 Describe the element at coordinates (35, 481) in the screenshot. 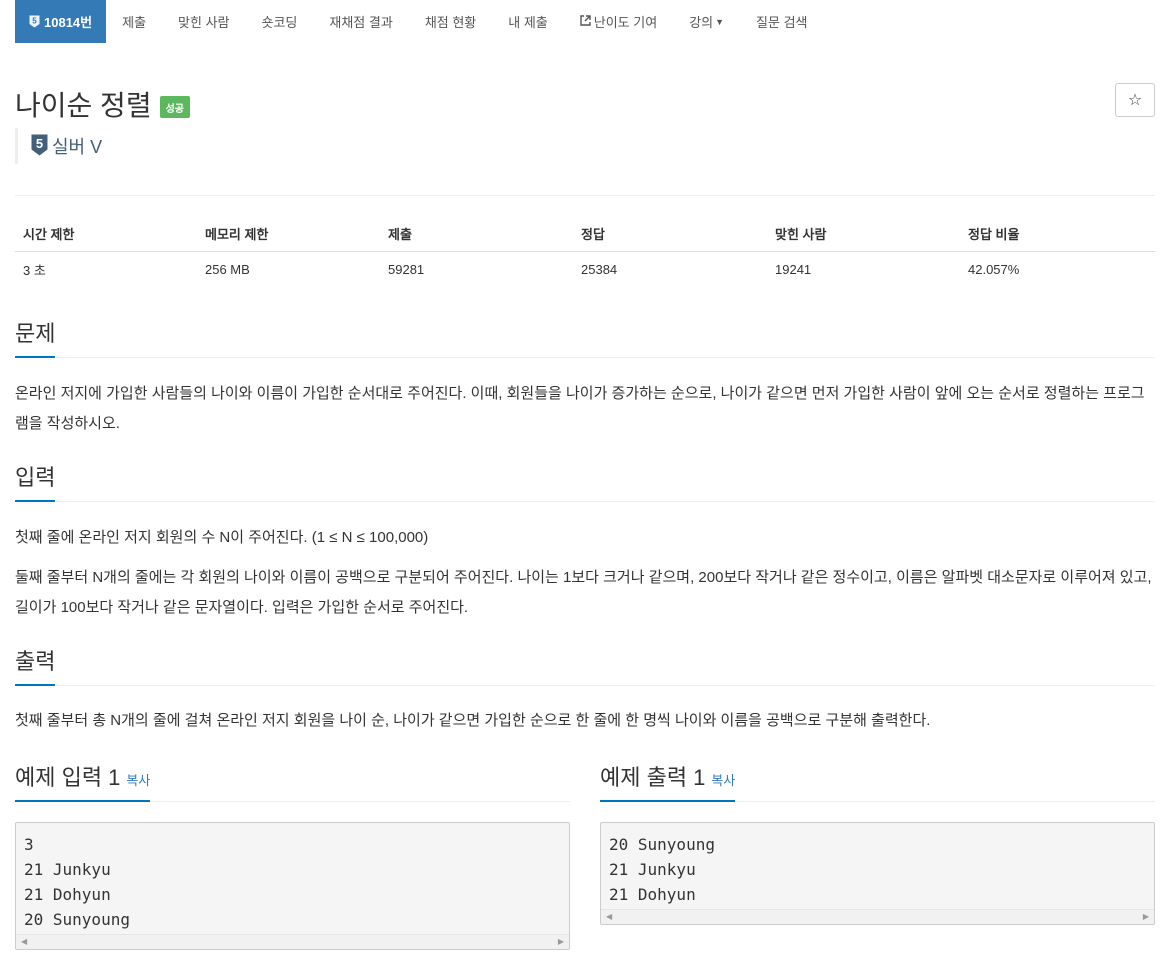

I see `input-heading: 입력` at that location.